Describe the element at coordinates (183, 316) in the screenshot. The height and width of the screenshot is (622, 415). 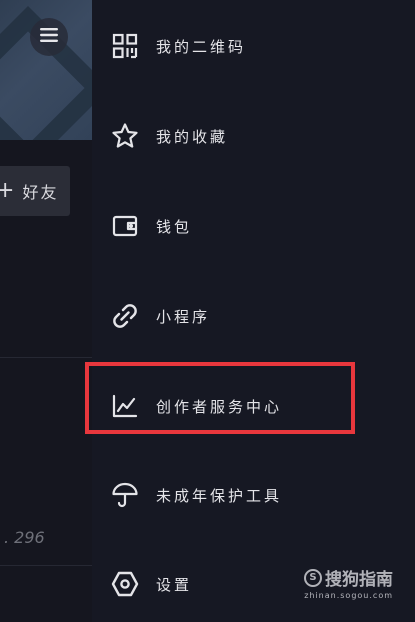
I see `menu-item-label: 小程序` at that location.